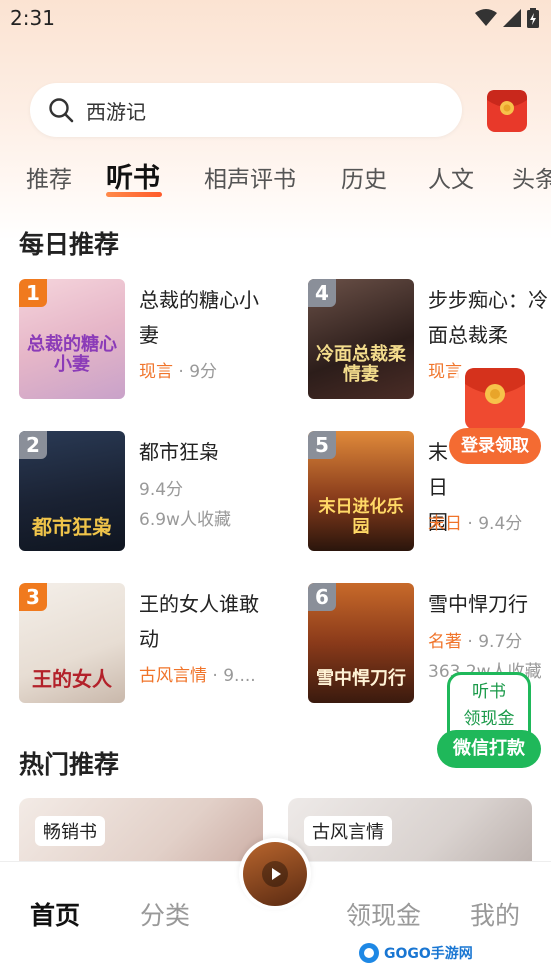 The image size is (551, 979). What do you see at coordinates (69, 244) in the screenshot?
I see `daily-section-title: 每日推荐` at bounding box center [69, 244].